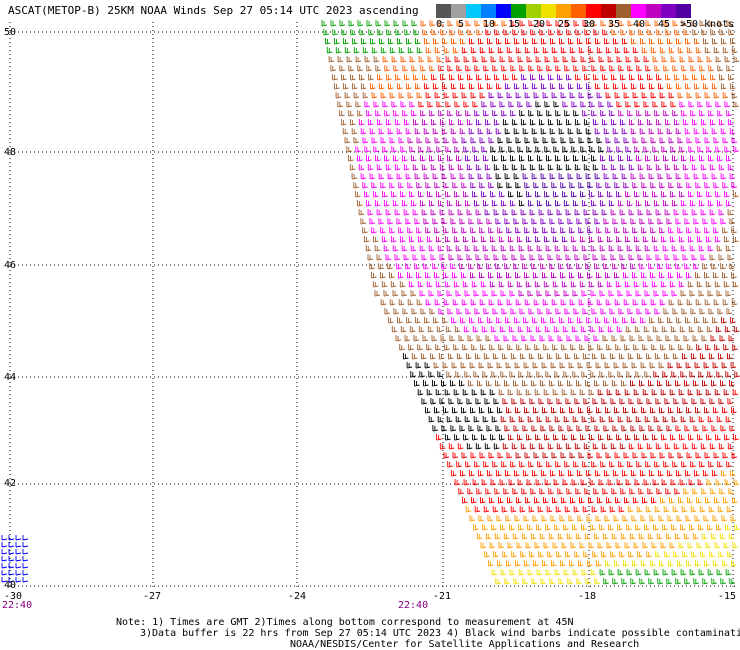  What do you see at coordinates (10, 152) in the screenshot?
I see `lat-label: 48` at bounding box center [10, 152].